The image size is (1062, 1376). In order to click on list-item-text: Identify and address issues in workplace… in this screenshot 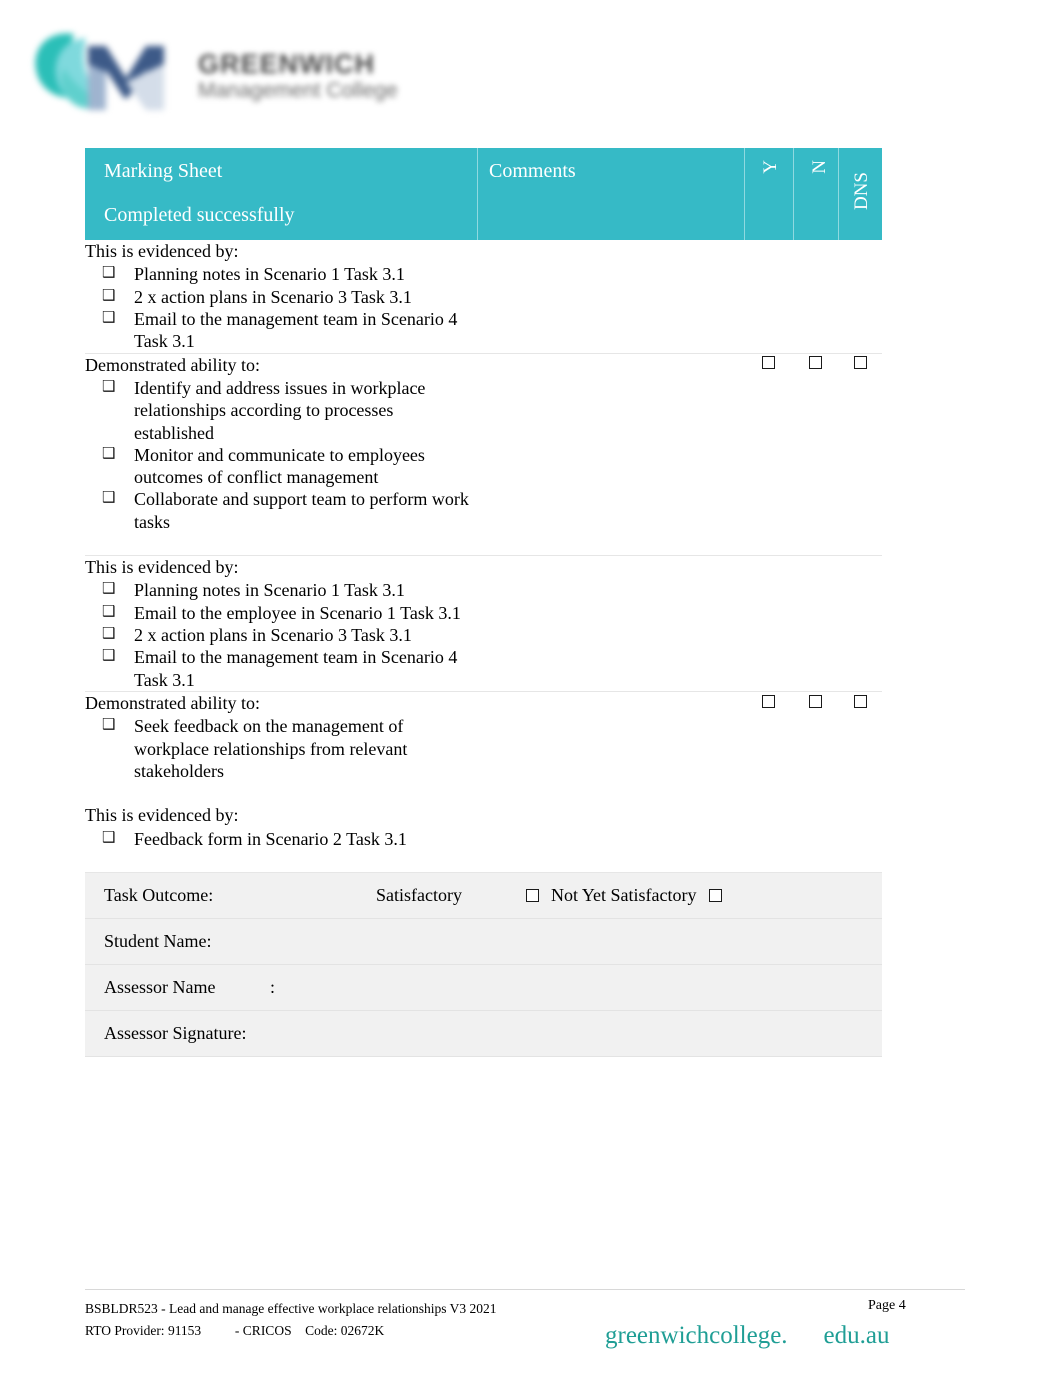, I will do `click(280, 410)`.